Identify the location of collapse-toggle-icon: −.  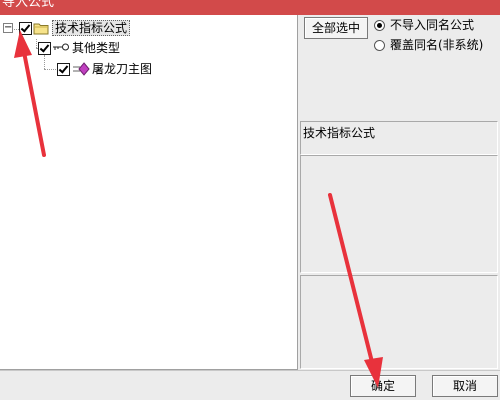
(8, 28).